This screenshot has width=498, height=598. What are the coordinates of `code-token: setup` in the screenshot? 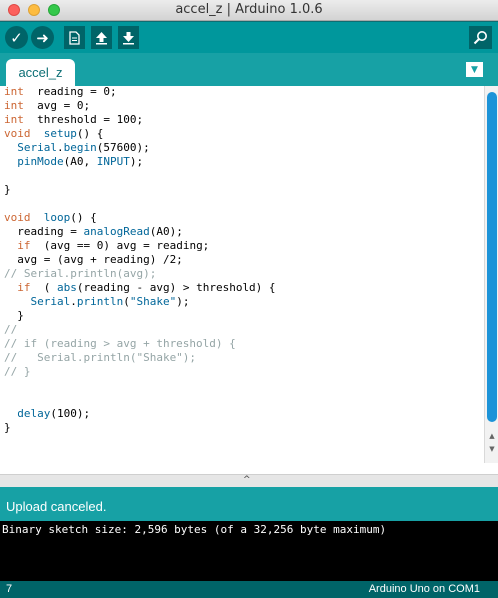 It's located at (60, 133).